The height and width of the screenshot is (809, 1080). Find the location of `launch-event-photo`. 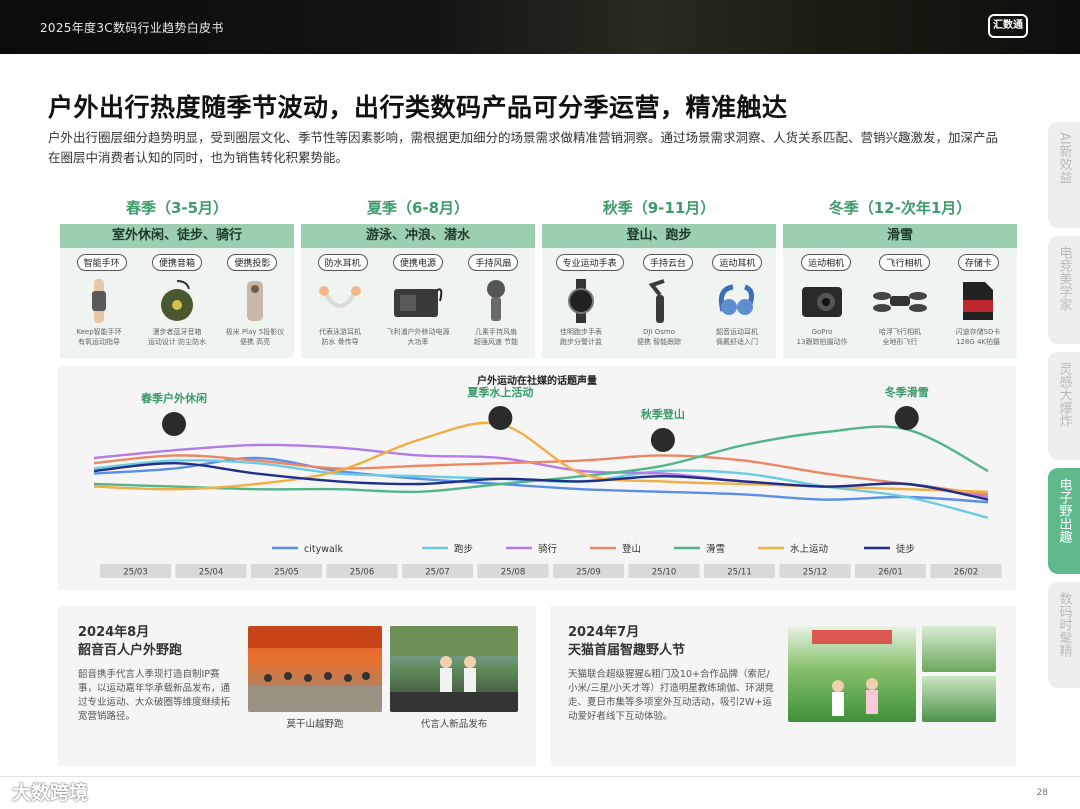

launch-event-photo is located at coordinates (454, 669).